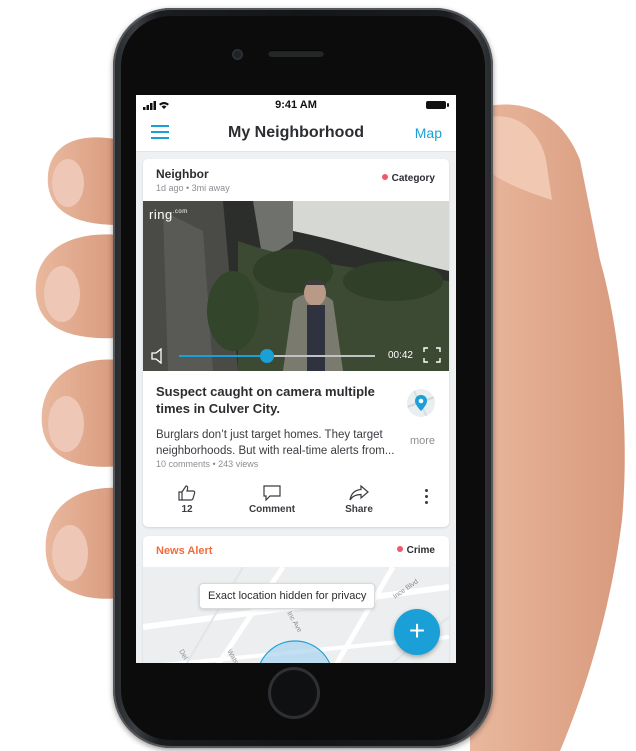 The width and height of the screenshot is (636, 751). I want to click on crime-badge: Crime, so click(415, 550).